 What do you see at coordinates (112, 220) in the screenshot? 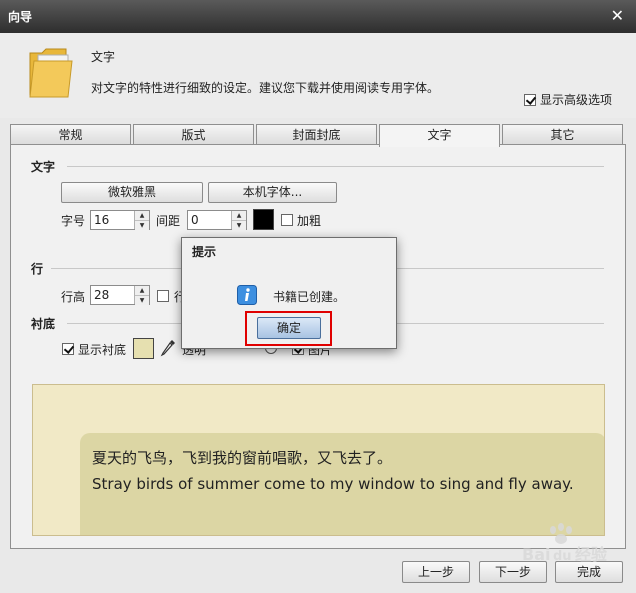
I see `font-size-value: 16` at bounding box center [112, 220].